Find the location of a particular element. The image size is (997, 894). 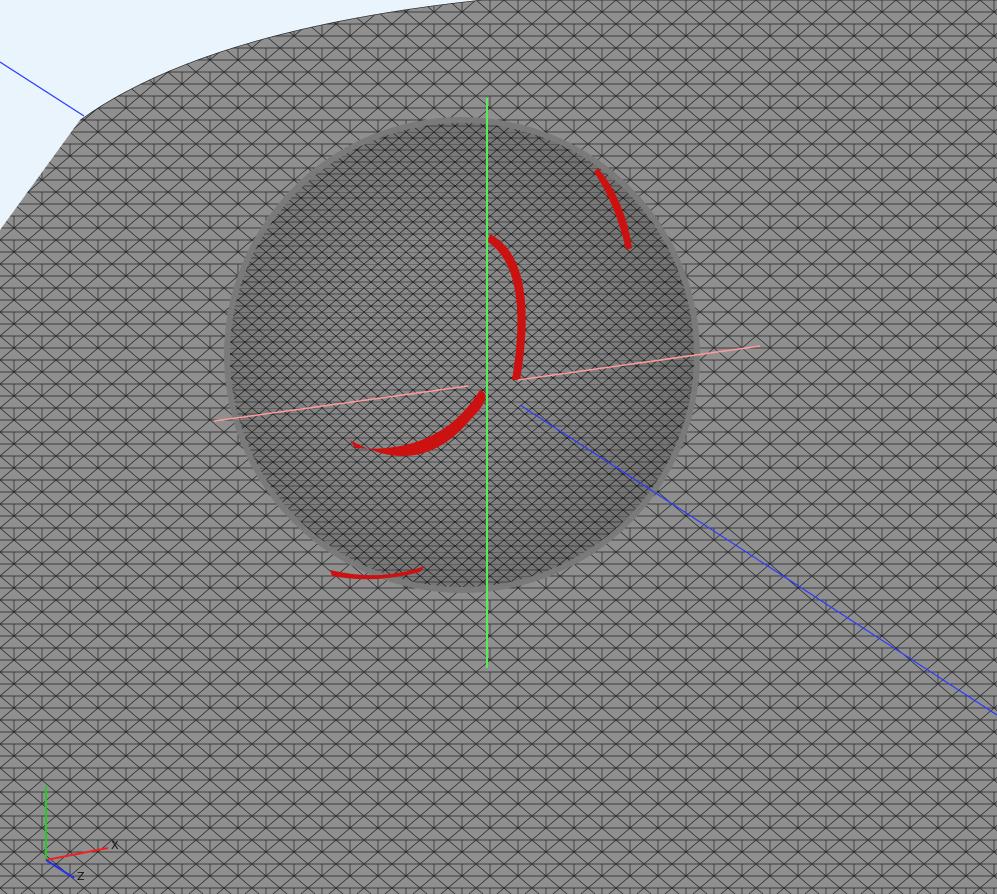

triad-x-axis is located at coordinates (77, 854).